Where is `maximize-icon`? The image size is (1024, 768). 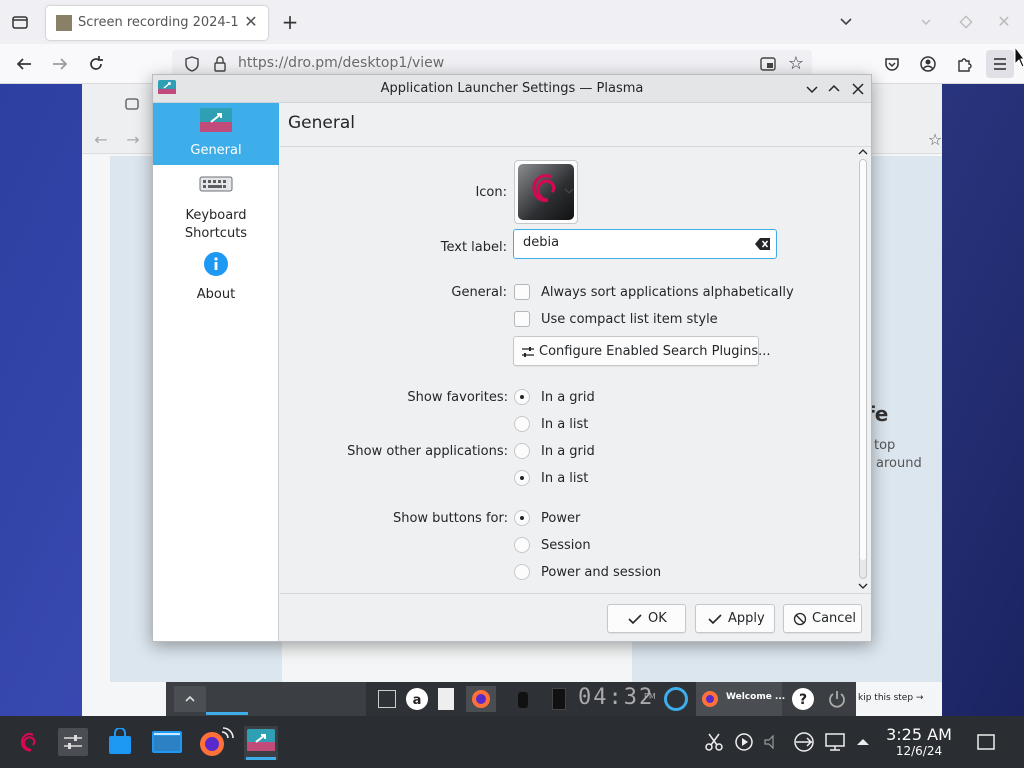 maximize-icon is located at coordinates (966, 22).